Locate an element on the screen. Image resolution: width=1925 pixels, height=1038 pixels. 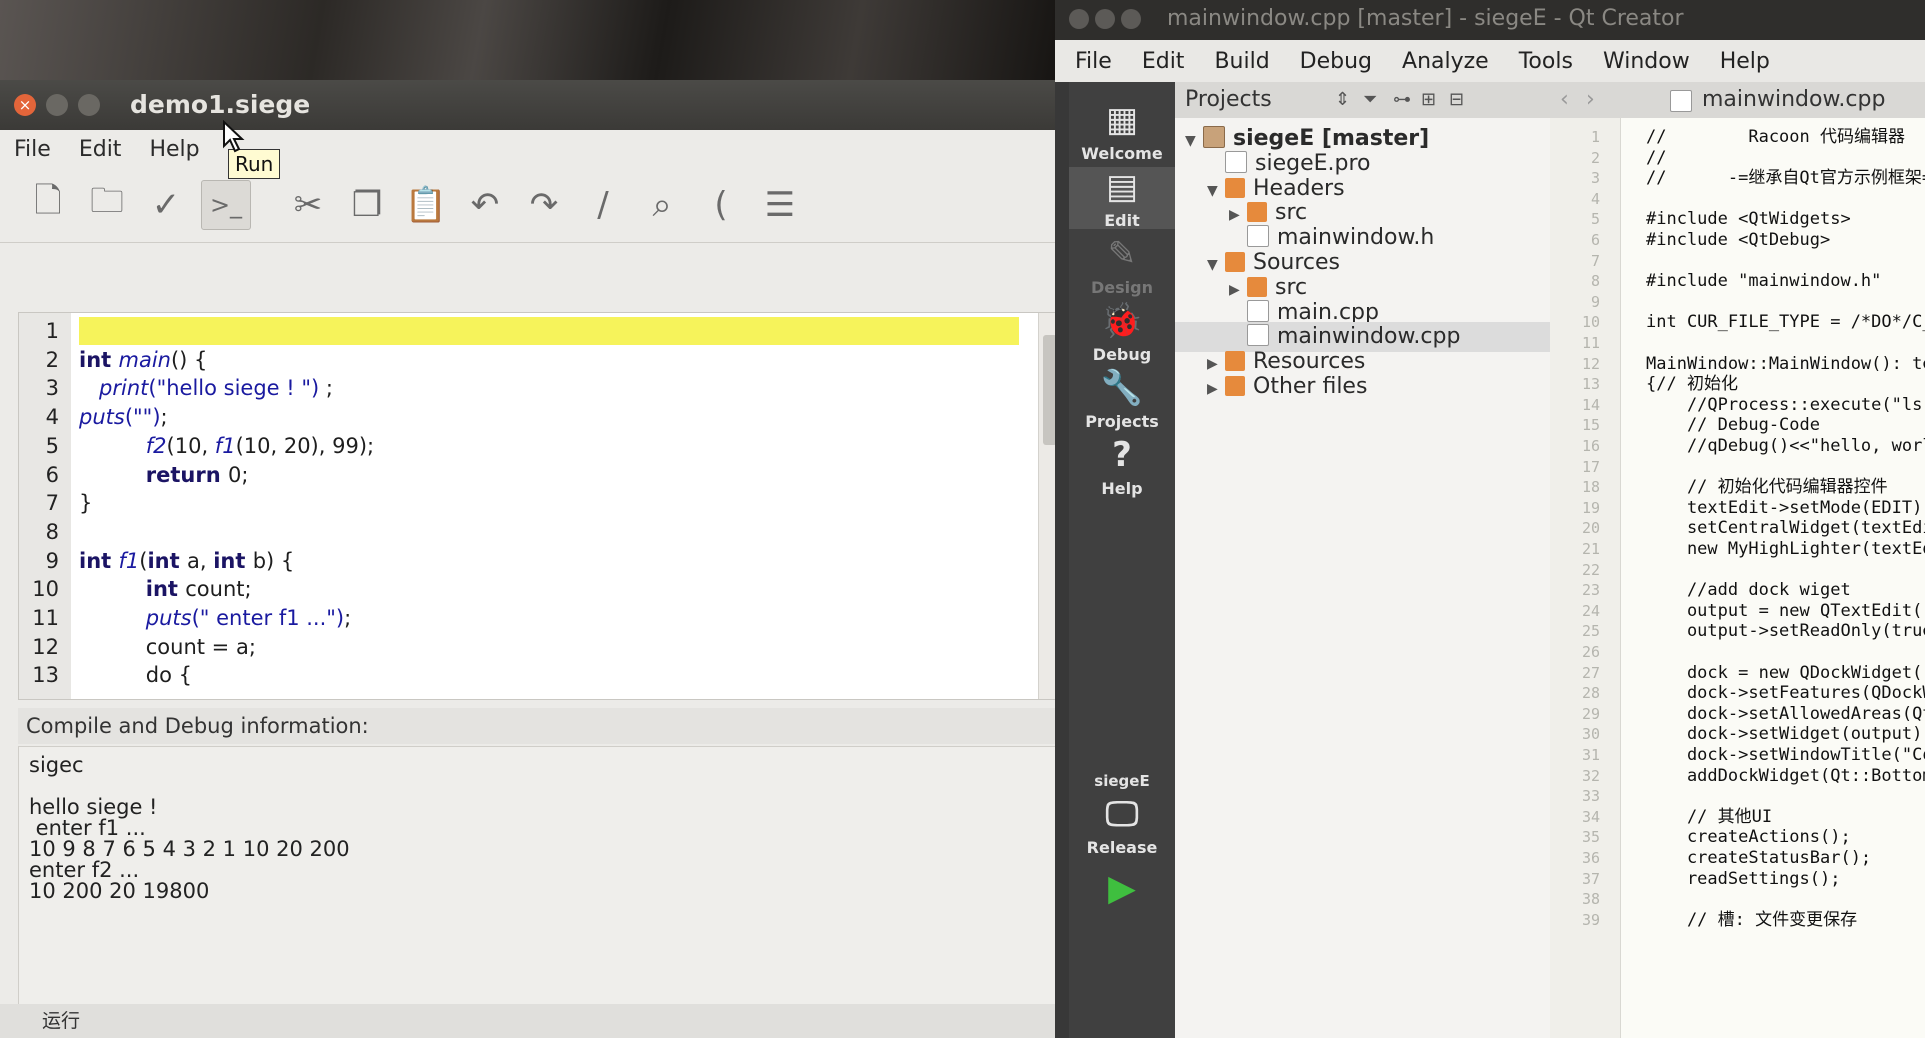
mode-welcome: ▦ Welcome is located at coordinates (1122, 131).